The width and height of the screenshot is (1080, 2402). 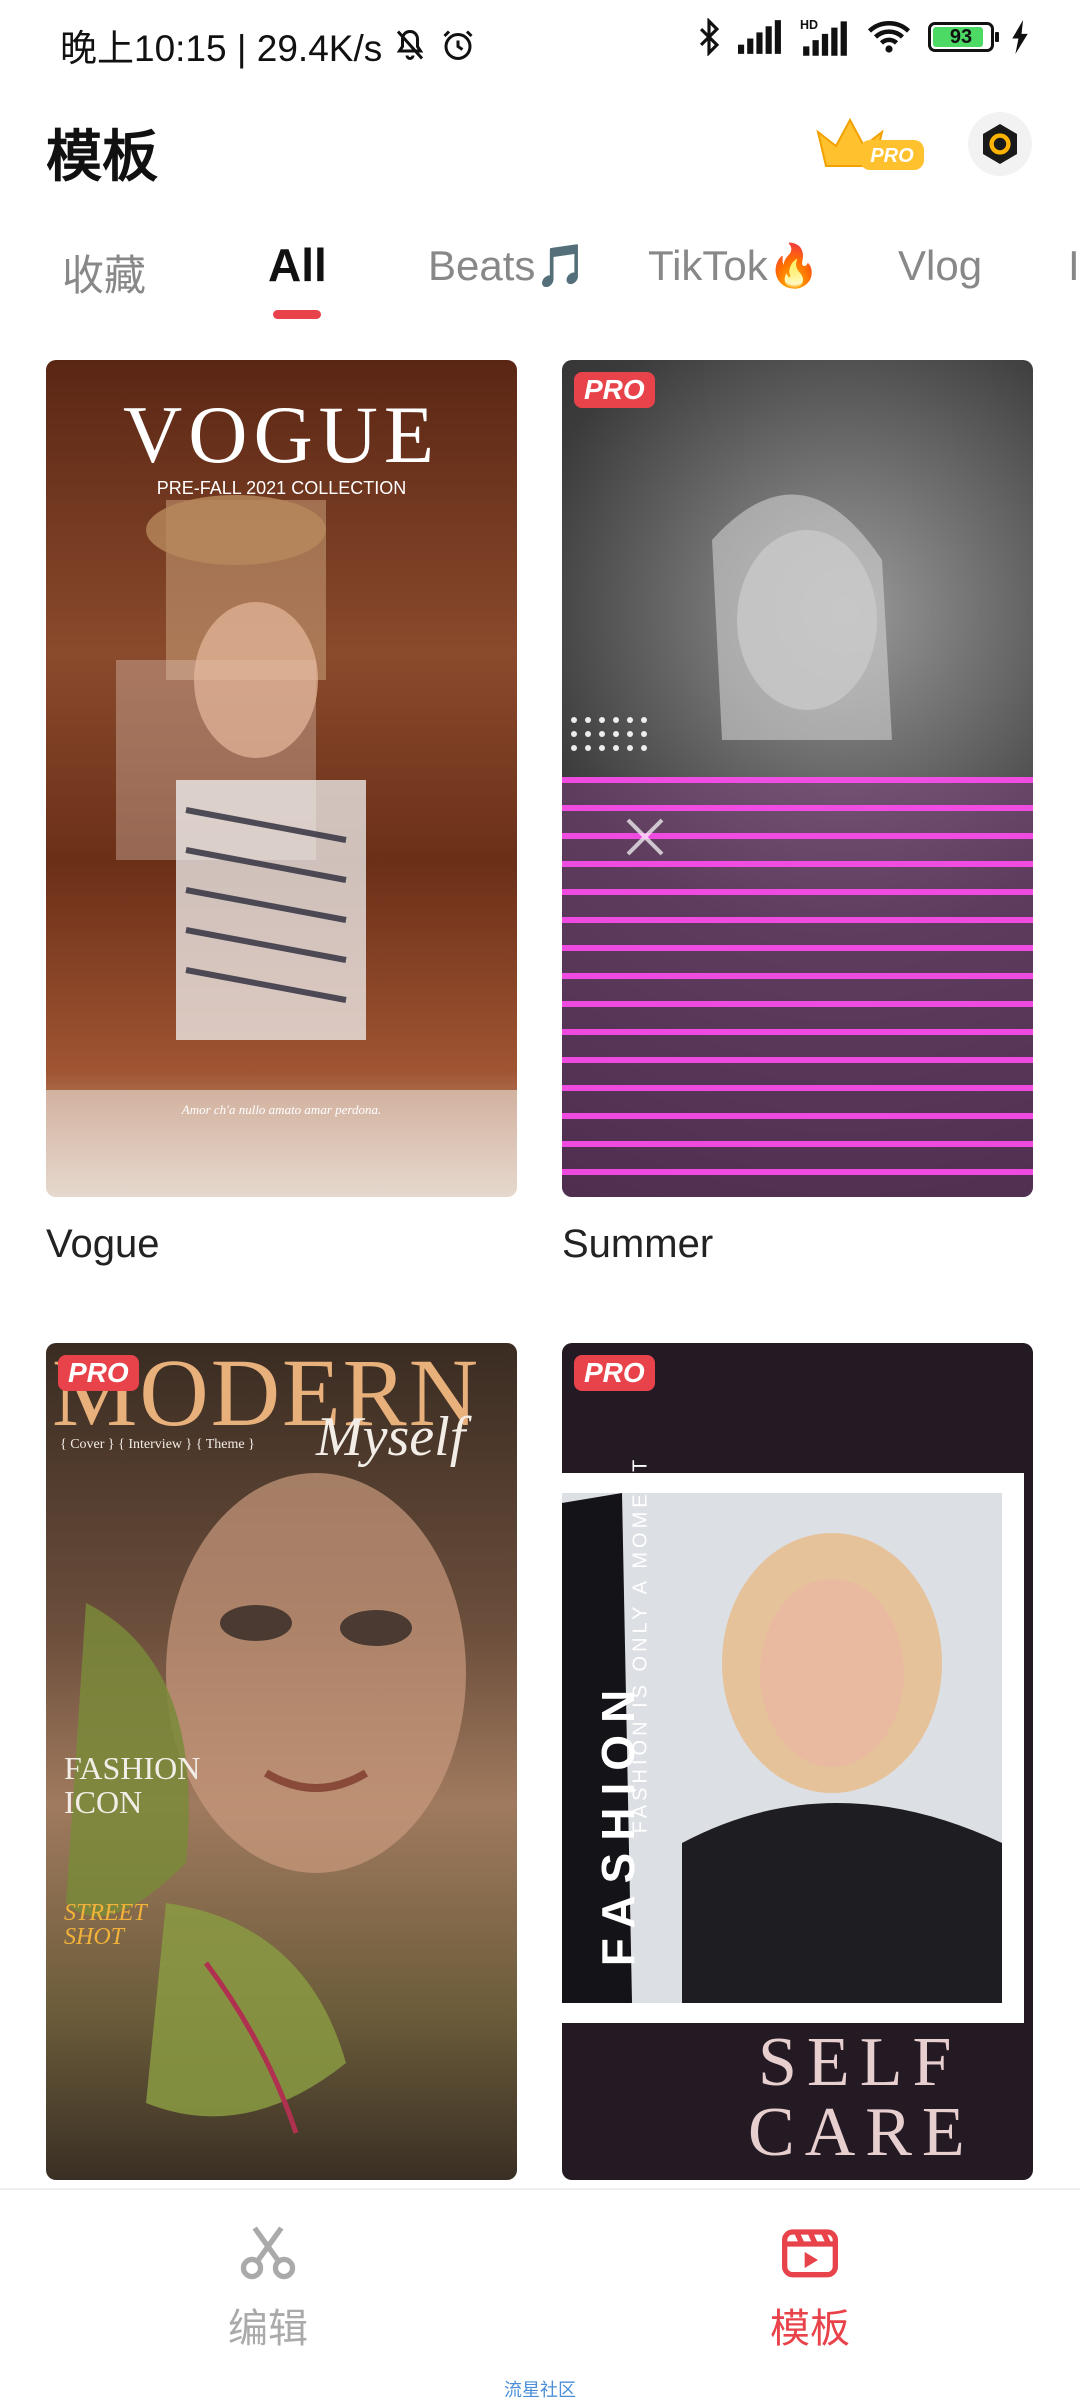 What do you see at coordinates (104, 272) in the screenshot?
I see `tab-favorites: 收藏` at bounding box center [104, 272].